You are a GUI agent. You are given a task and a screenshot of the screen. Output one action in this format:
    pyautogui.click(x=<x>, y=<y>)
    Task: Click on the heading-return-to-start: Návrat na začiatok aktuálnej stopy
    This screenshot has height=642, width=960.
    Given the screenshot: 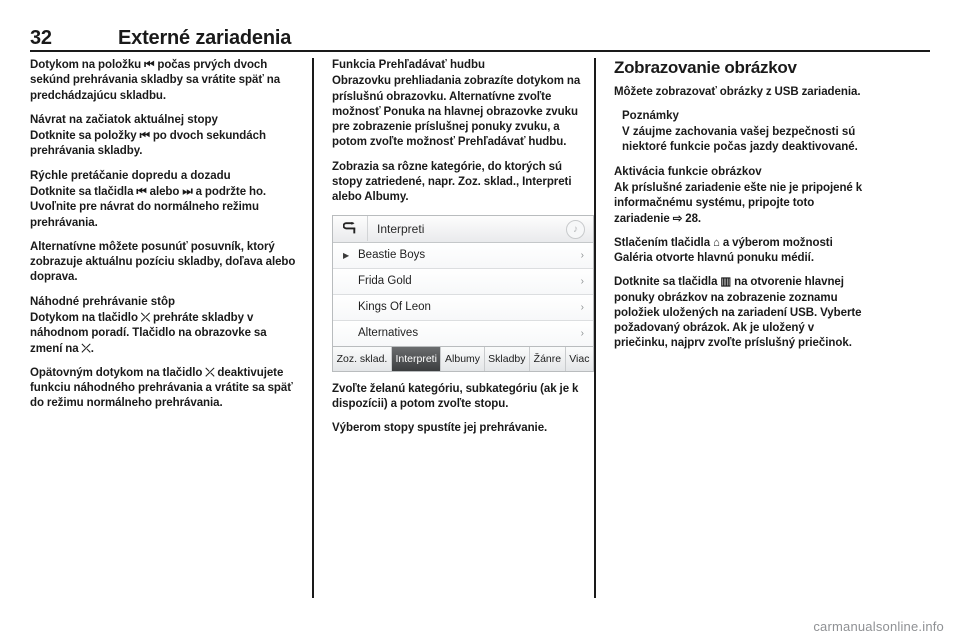 What is the action you would take?
    pyautogui.click(x=124, y=119)
    